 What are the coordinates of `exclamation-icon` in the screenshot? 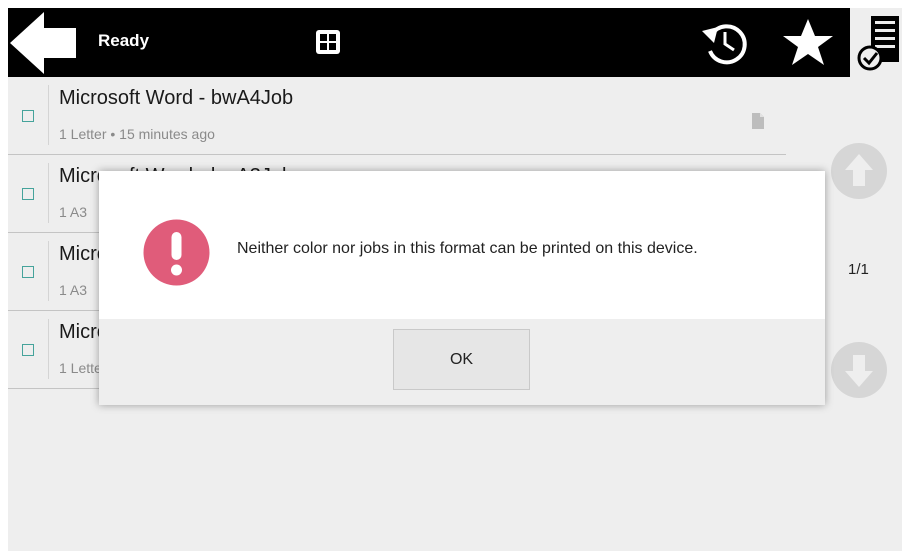 It's located at (176, 252).